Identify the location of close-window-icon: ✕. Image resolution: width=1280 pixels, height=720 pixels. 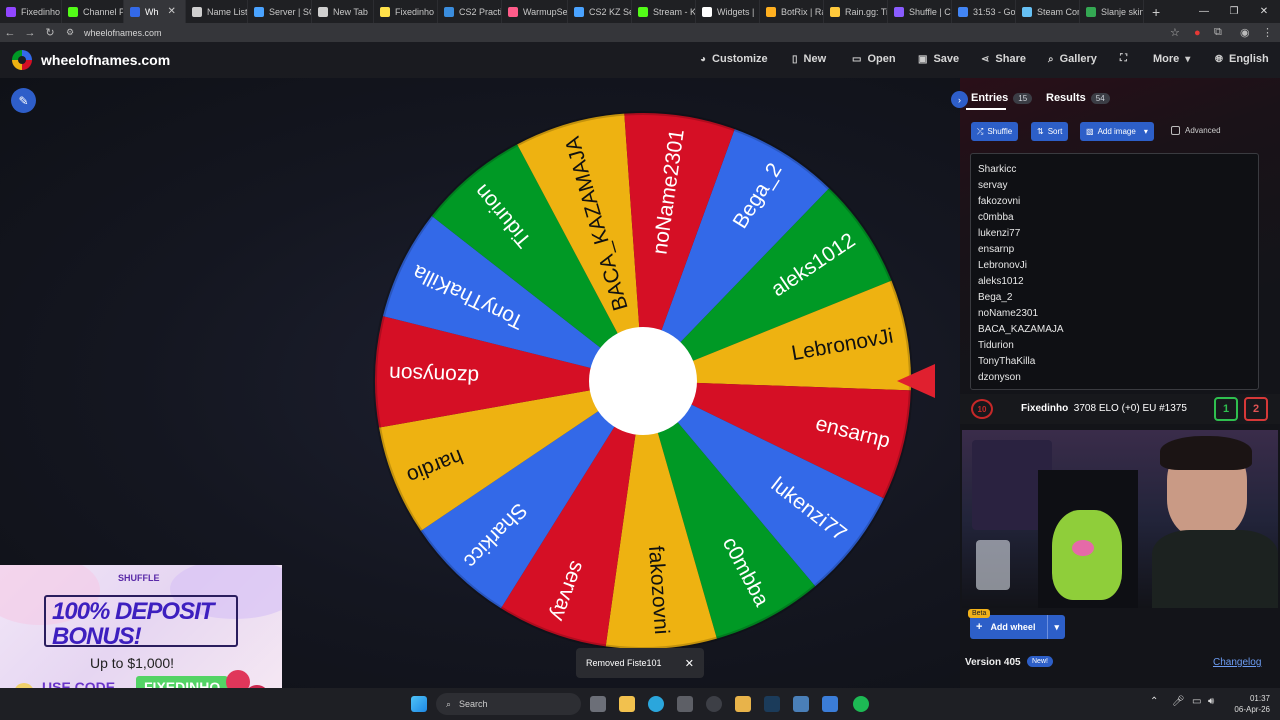
(1264, 11).